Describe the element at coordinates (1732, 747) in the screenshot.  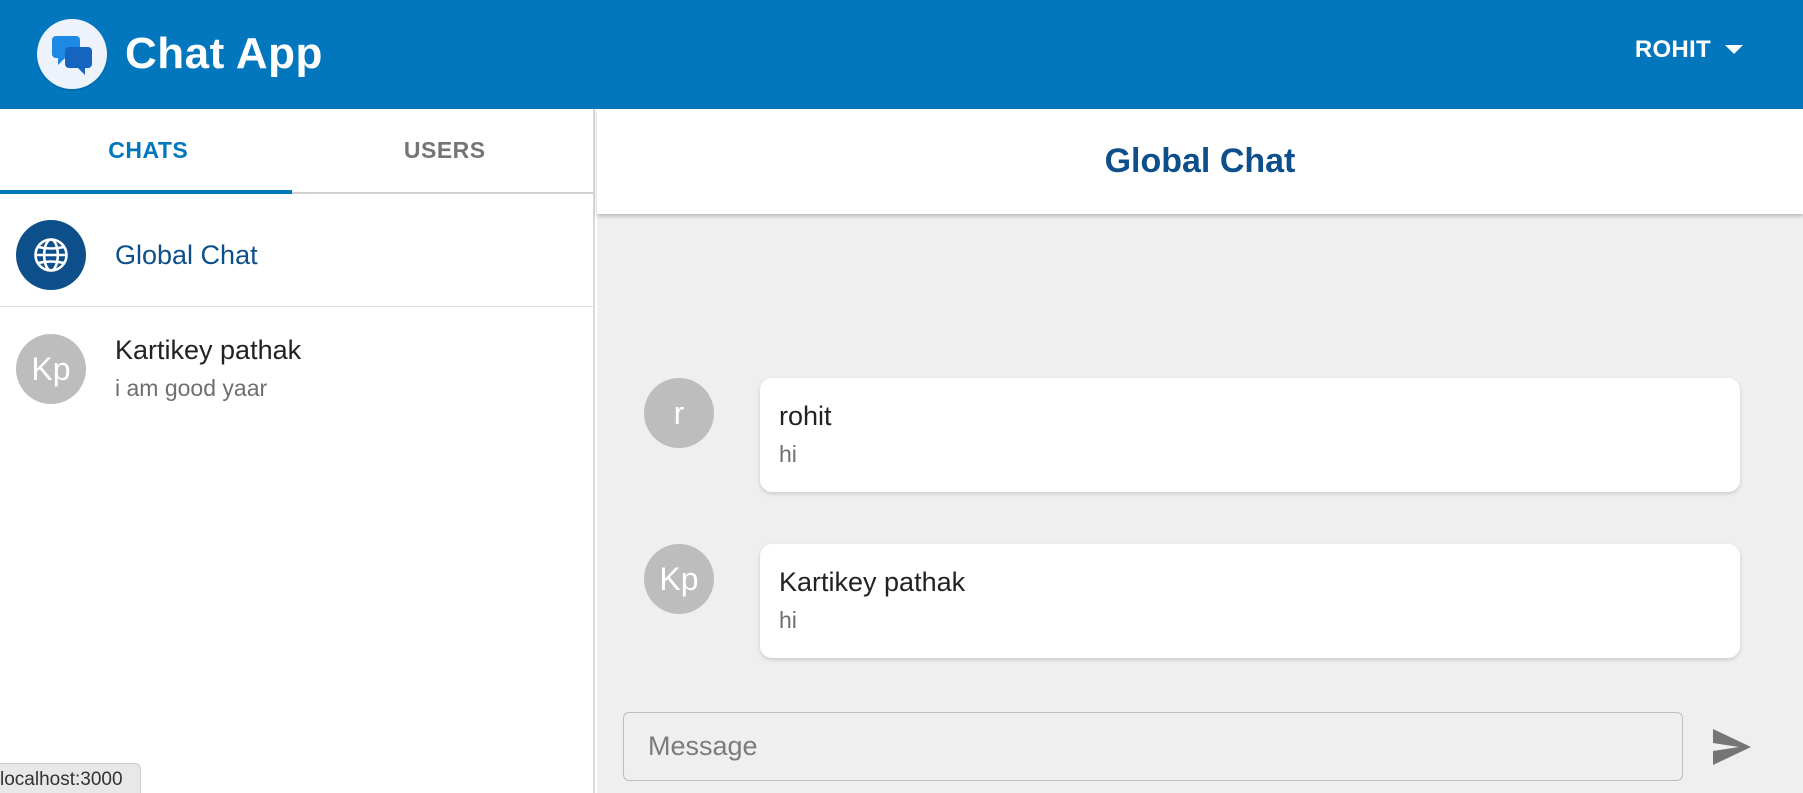
I see `send-icon` at that location.